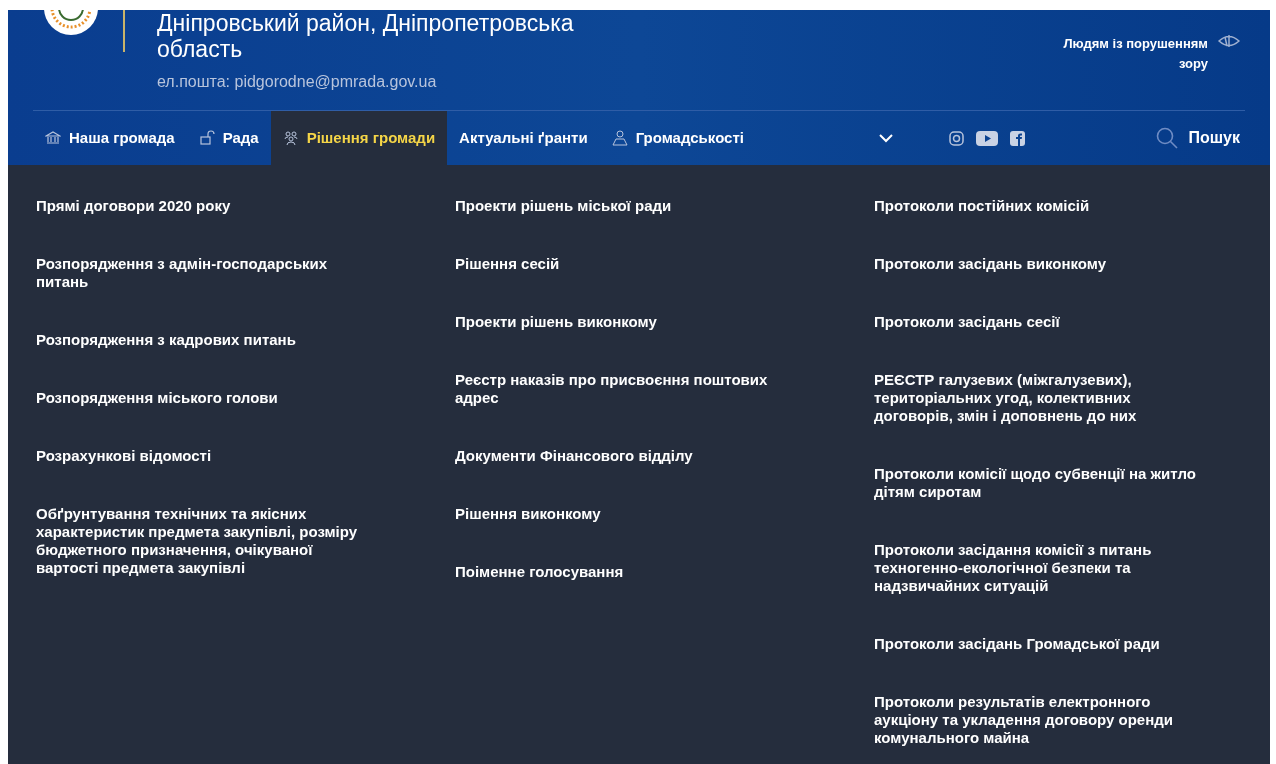 The width and height of the screenshot is (1276, 764). What do you see at coordinates (201, 456) in the screenshot?
I see `menu-link: Розрахункові відомості` at bounding box center [201, 456].